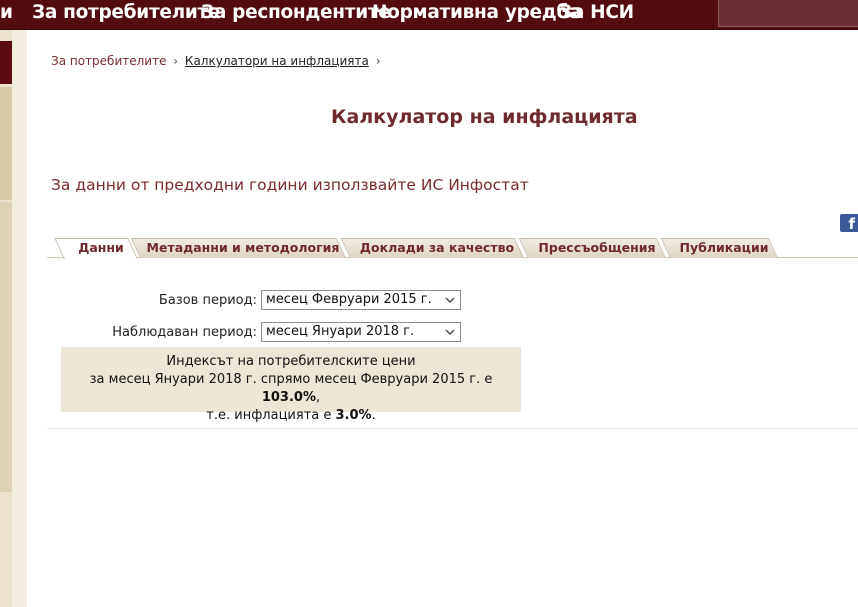 This screenshot has width=858, height=607. Describe the element at coordinates (349, 299) in the screenshot. I see `base-period-value: месец Февруари 2015 г.` at that location.